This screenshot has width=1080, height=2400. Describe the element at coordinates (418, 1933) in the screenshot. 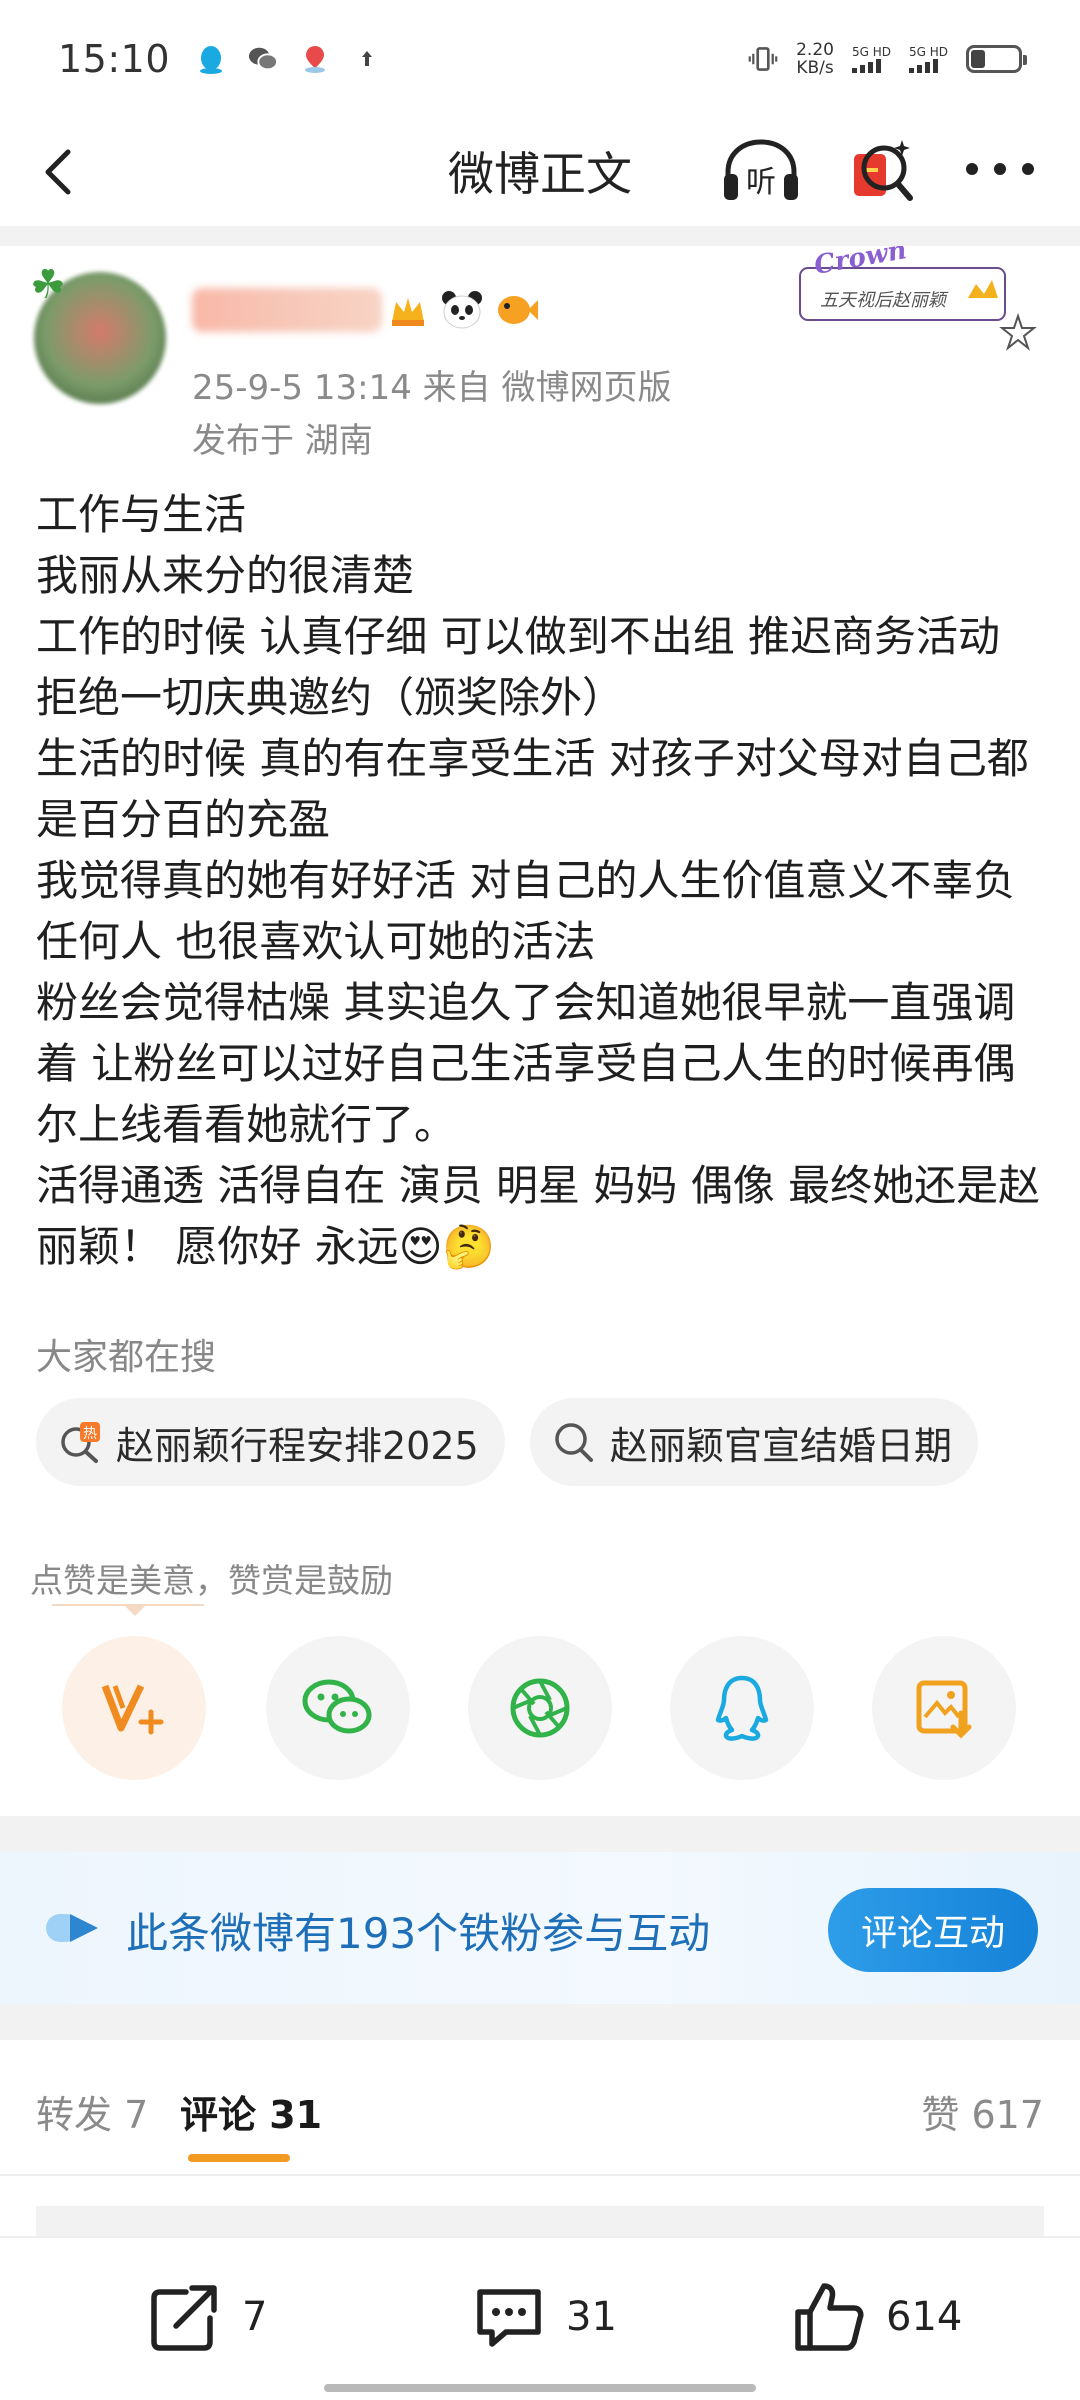

I see `iron-fans-text: 此条微博有193个铁粉参与互动` at that location.